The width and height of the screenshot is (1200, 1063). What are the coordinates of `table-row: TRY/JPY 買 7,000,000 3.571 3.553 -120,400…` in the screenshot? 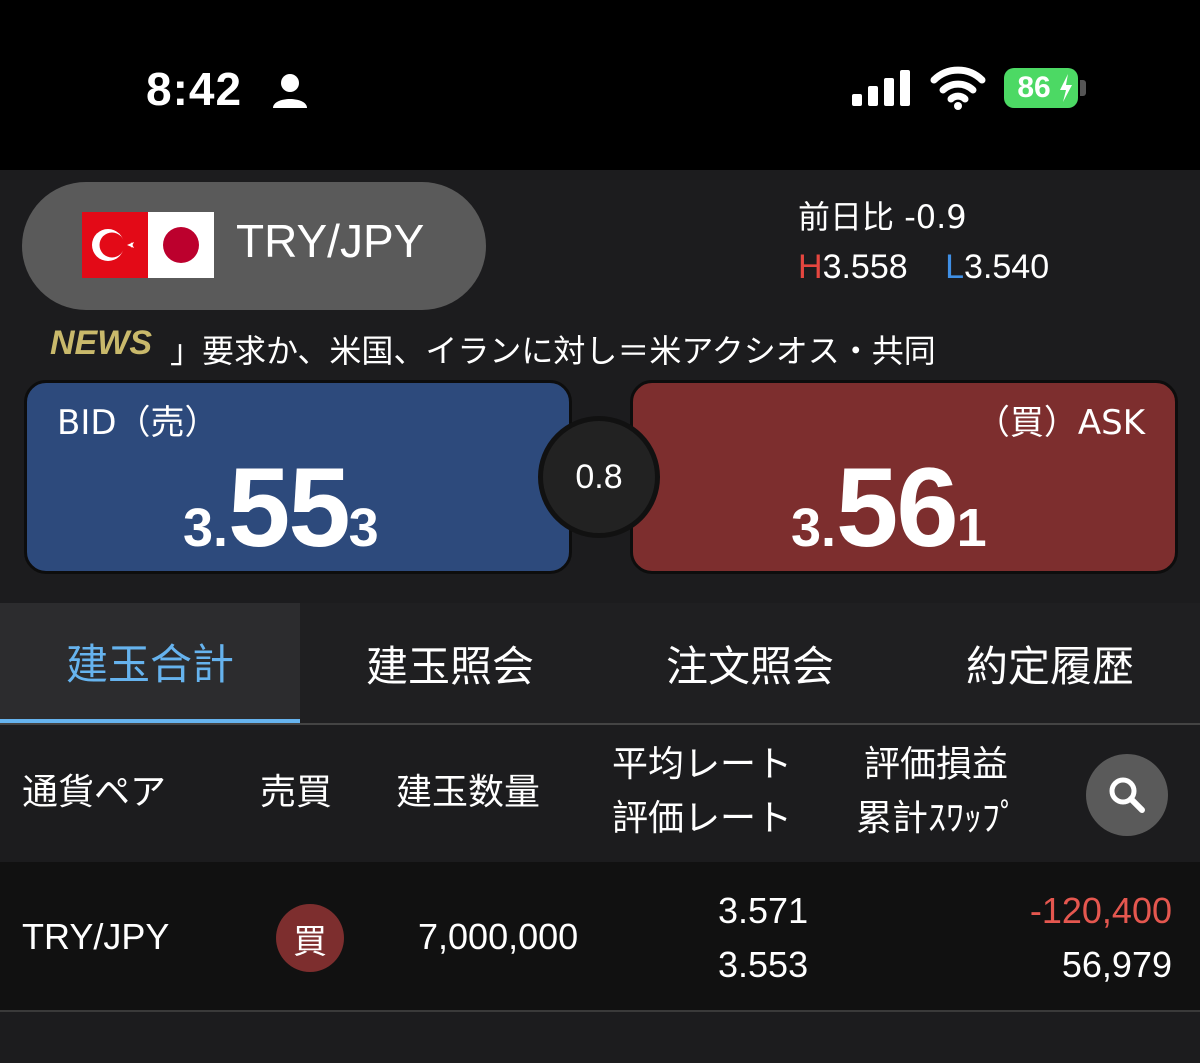 It's located at (600, 937).